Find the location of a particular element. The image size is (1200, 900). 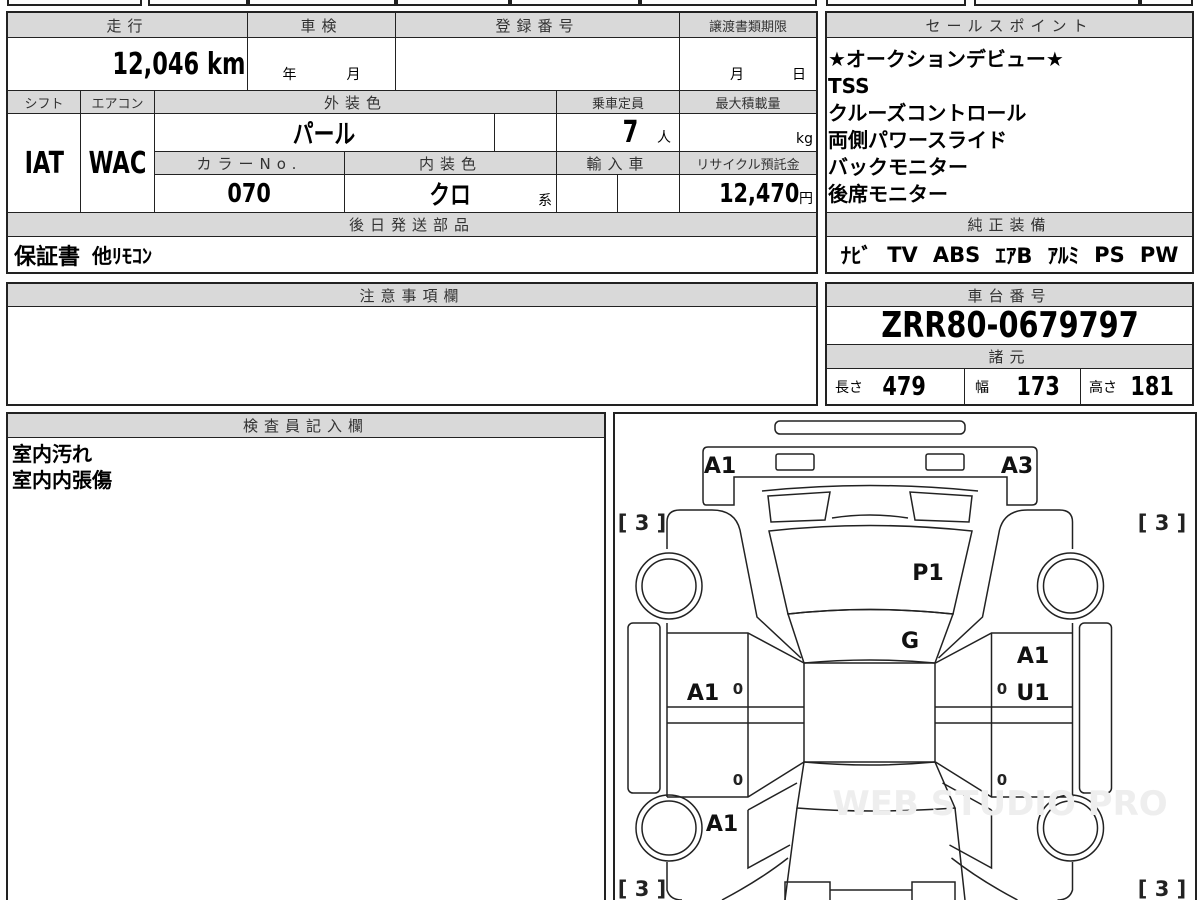

sales-point-item: TSS is located at coordinates (849, 86).